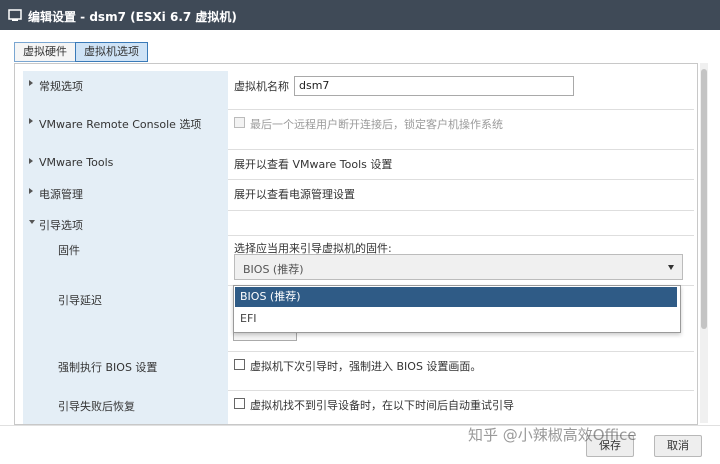  Describe the element at coordinates (678, 446) in the screenshot. I see `cancel-button: 取消` at that location.